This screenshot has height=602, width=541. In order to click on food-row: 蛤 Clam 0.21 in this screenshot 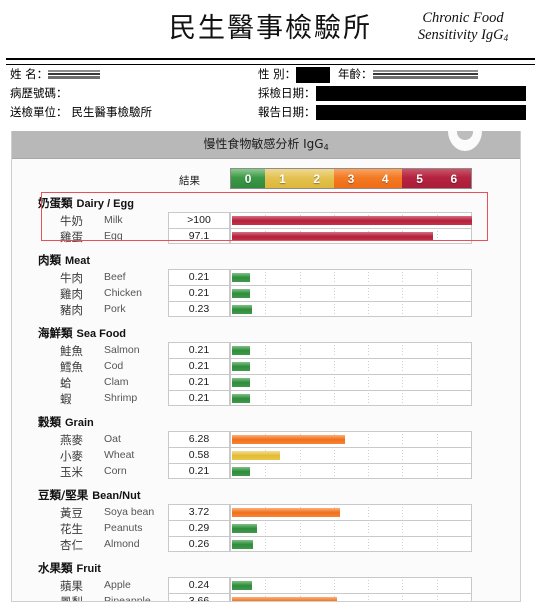, I will do `click(266, 382)`.